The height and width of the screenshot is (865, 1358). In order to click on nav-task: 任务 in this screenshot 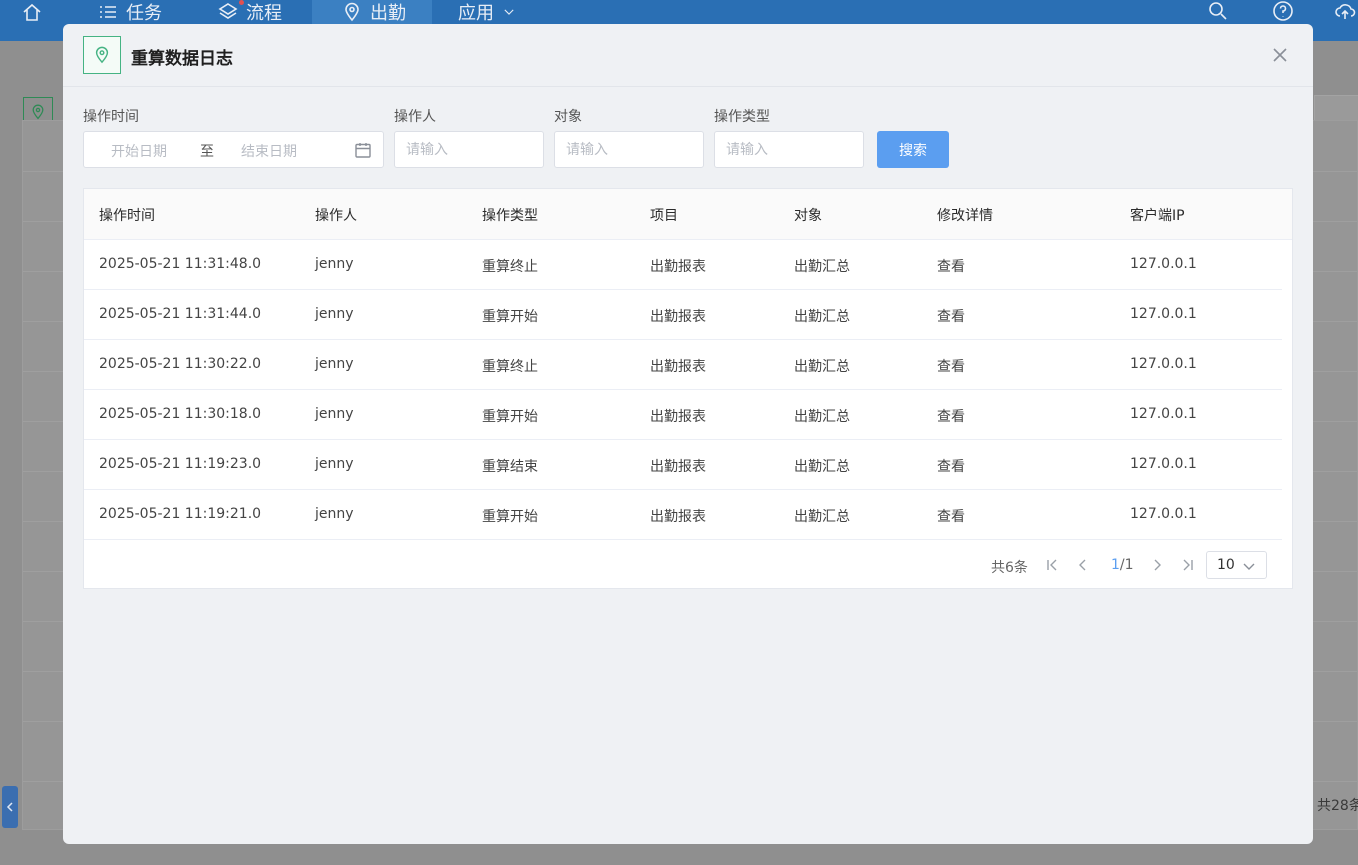, I will do `click(130, 12)`.